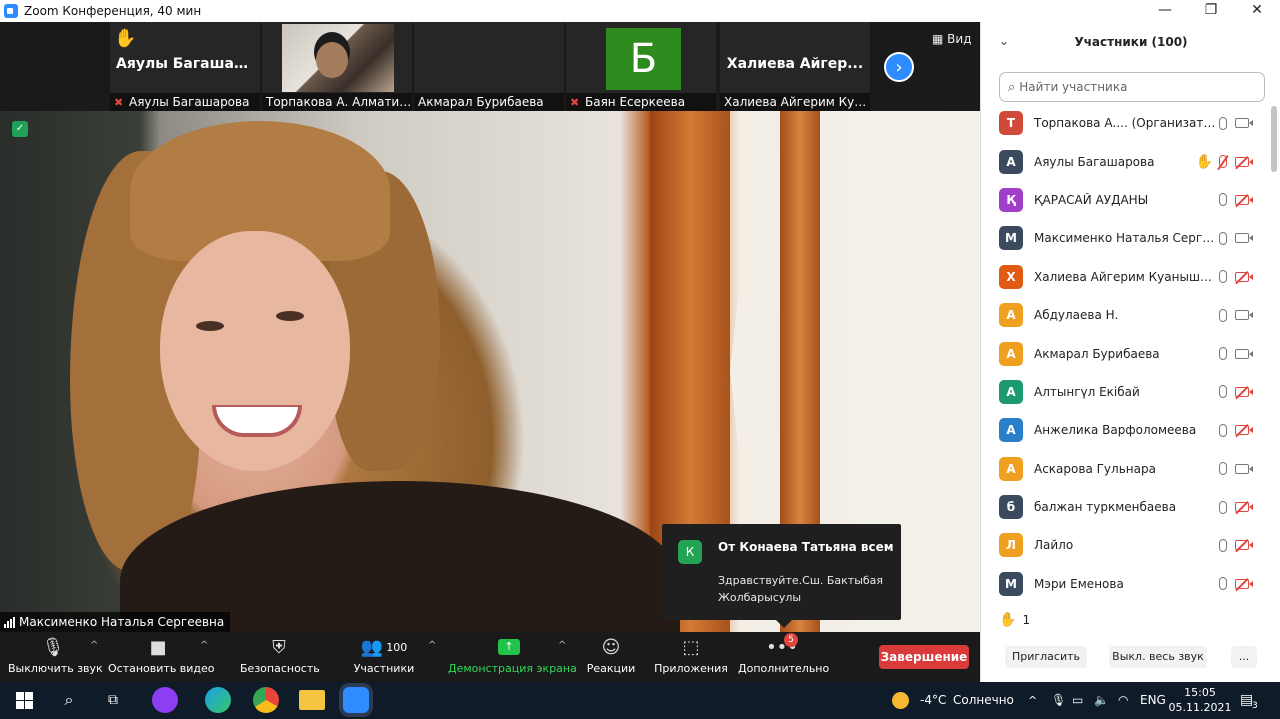 Image resolution: width=1280 pixels, height=719 pixels. I want to click on participant-row: М Максименко Наталья Сергеевна, so click(1127, 238).